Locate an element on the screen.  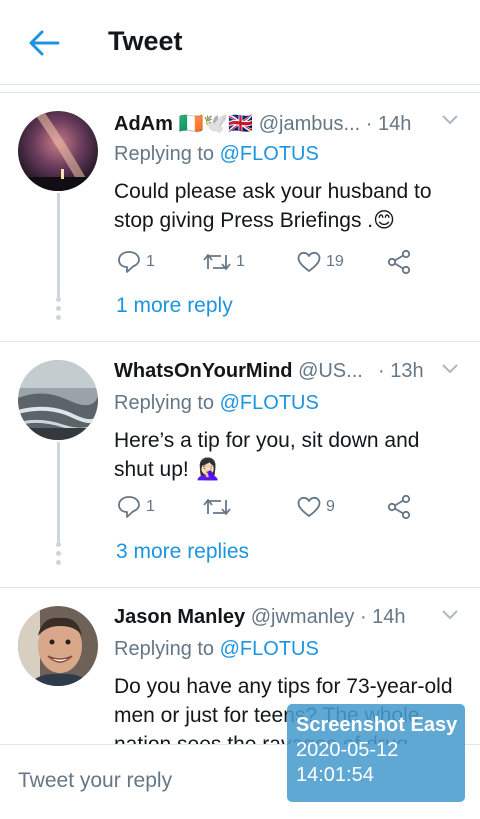
watermark-date: 2020-05-12 is located at coordinates (347, 750).